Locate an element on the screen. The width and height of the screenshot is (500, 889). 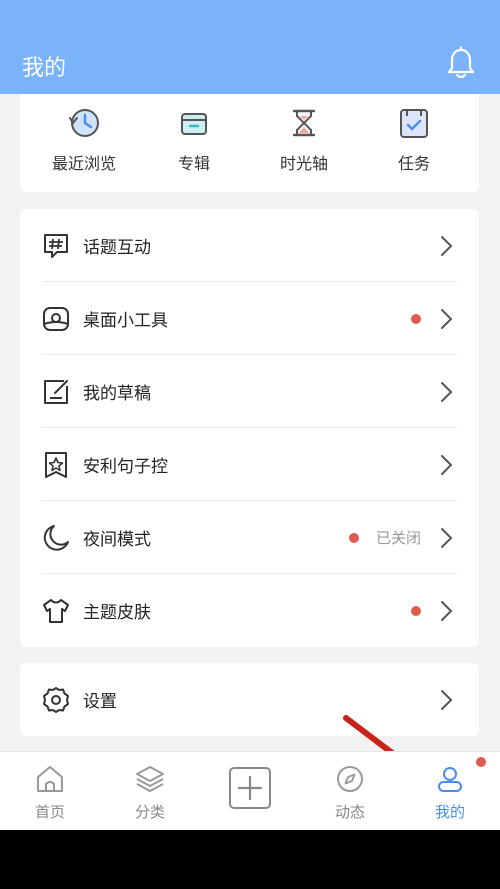
tab-mine: 我的 is located at coordinates (450, 791).